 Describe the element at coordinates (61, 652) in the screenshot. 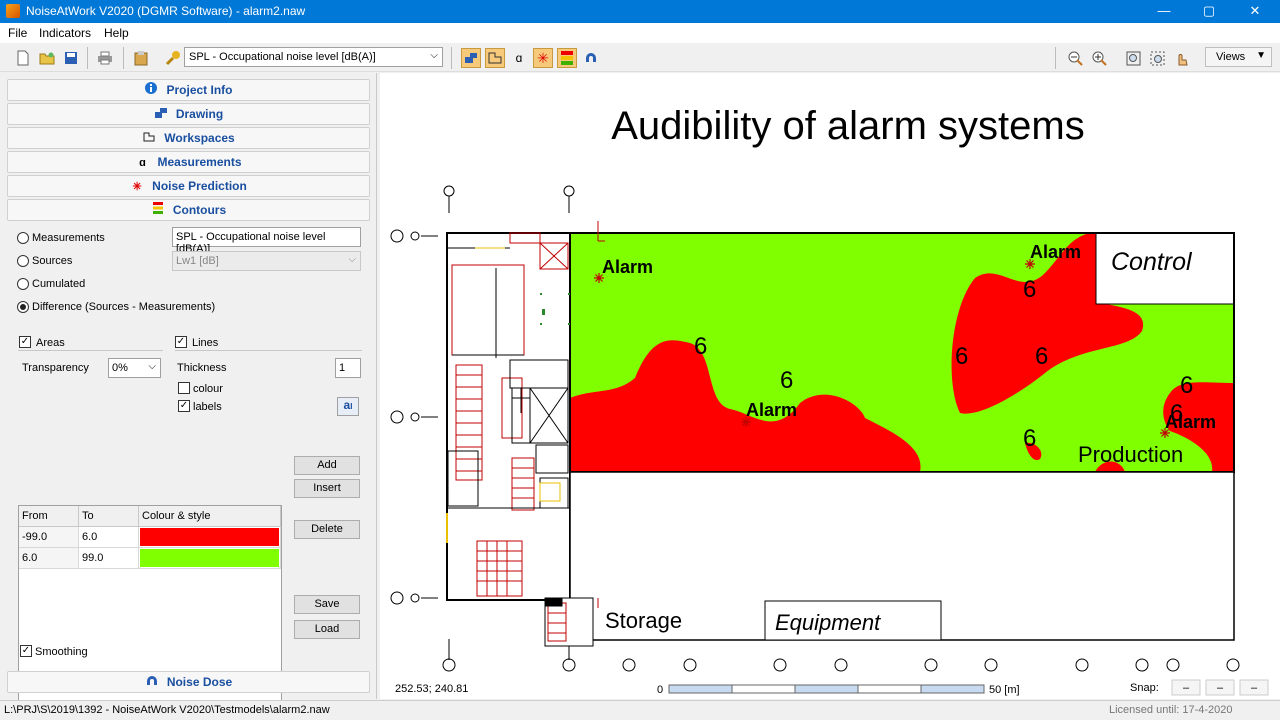

I see `smoothing-label: Smoothing` at that location.